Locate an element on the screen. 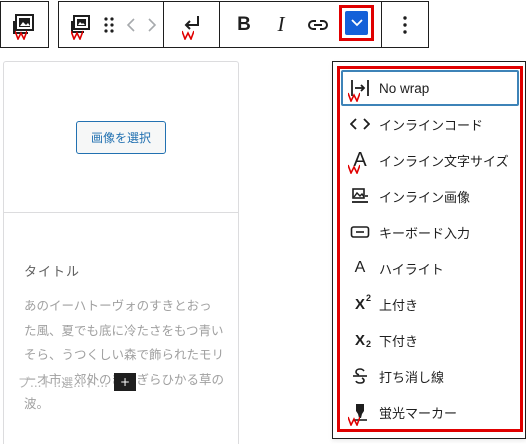 The image size is (526, 444). menu-item-label: ハイライト is located at coordinates (411, 270).